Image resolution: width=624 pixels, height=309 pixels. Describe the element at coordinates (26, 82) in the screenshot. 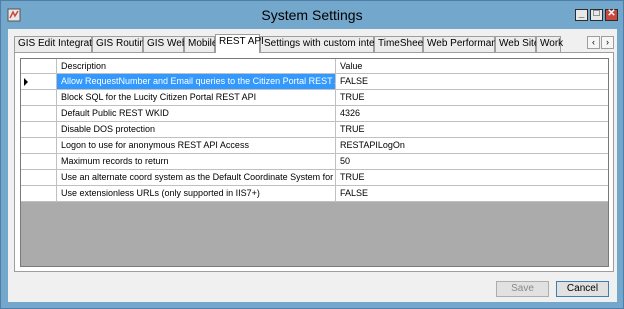

I see `current-row-arrow-icon` at that location.